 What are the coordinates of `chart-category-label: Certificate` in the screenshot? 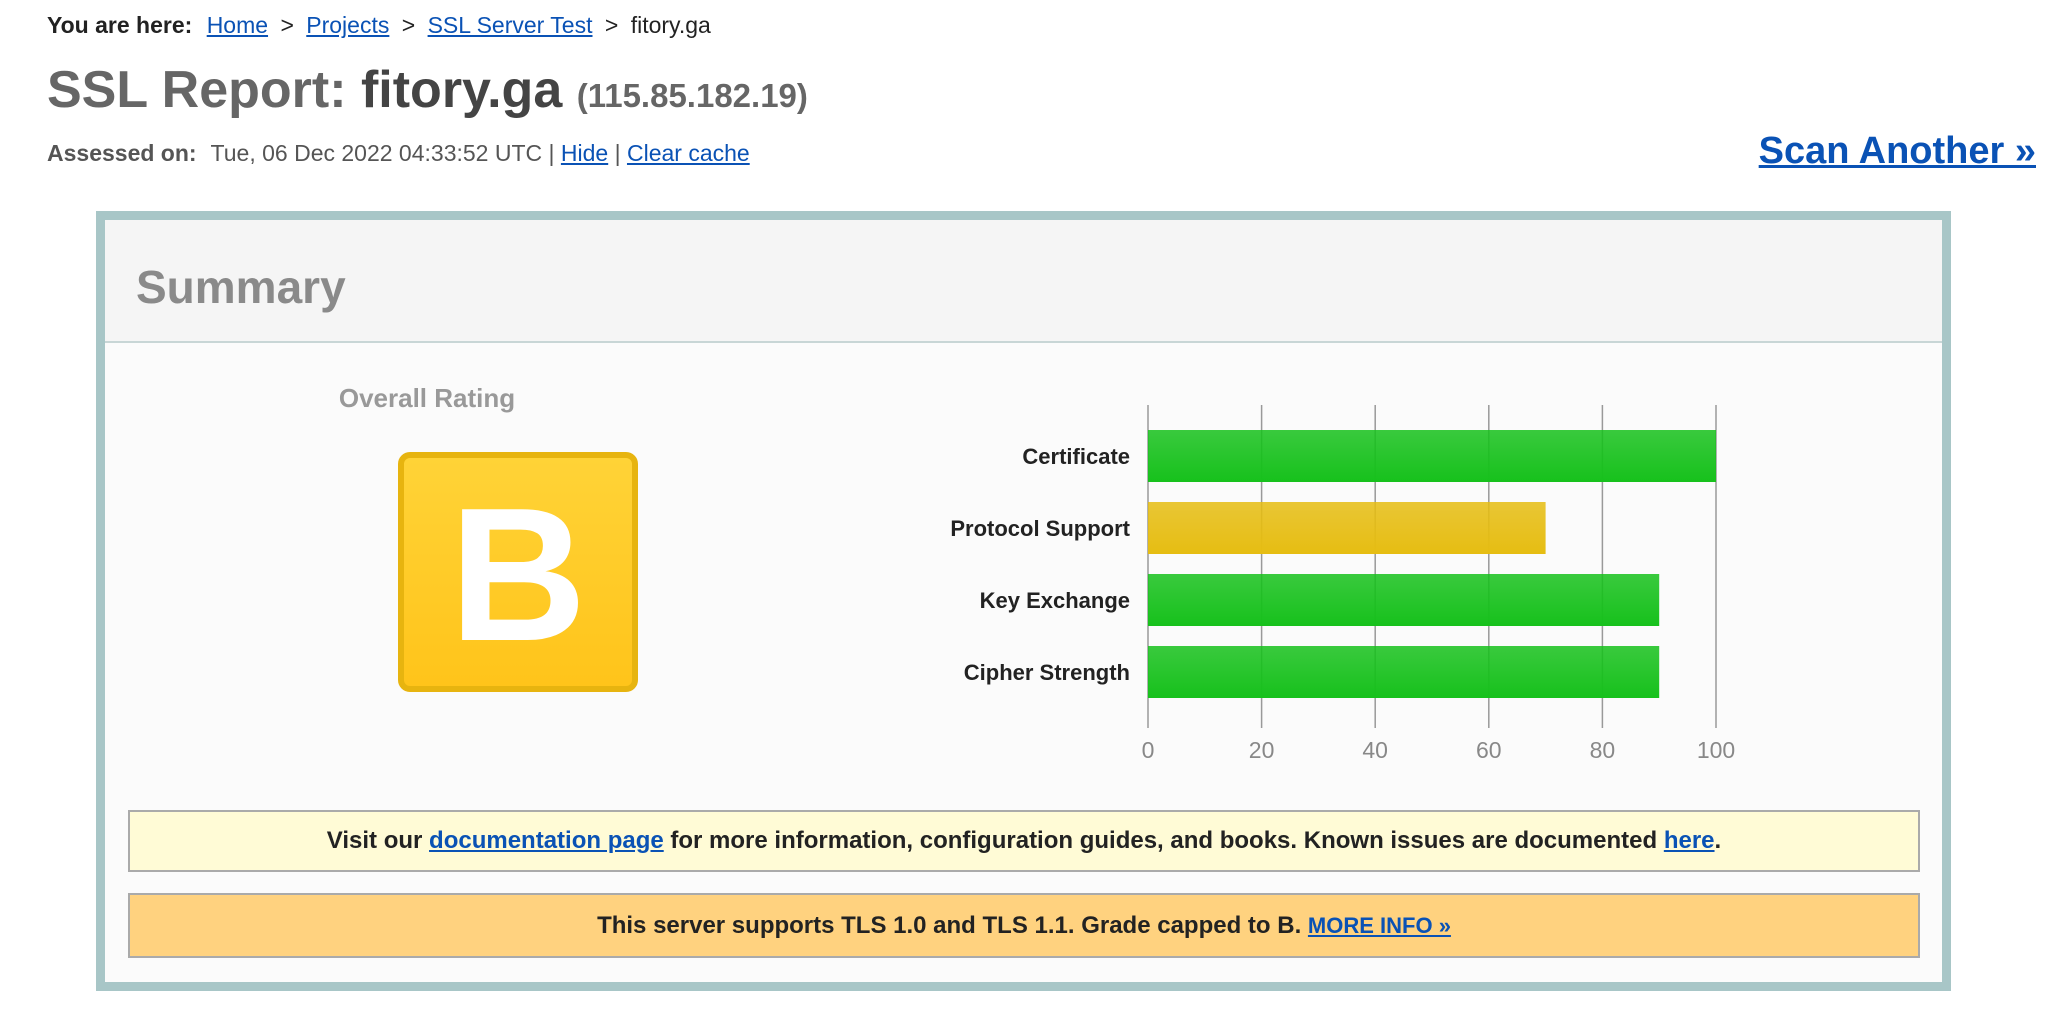 It's located at (1076, 456).